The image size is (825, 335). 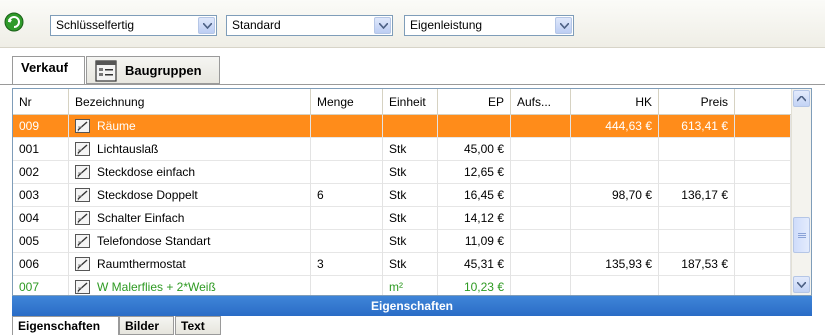 I want to click on cell-nr: 004, so click(x=41, y=218).